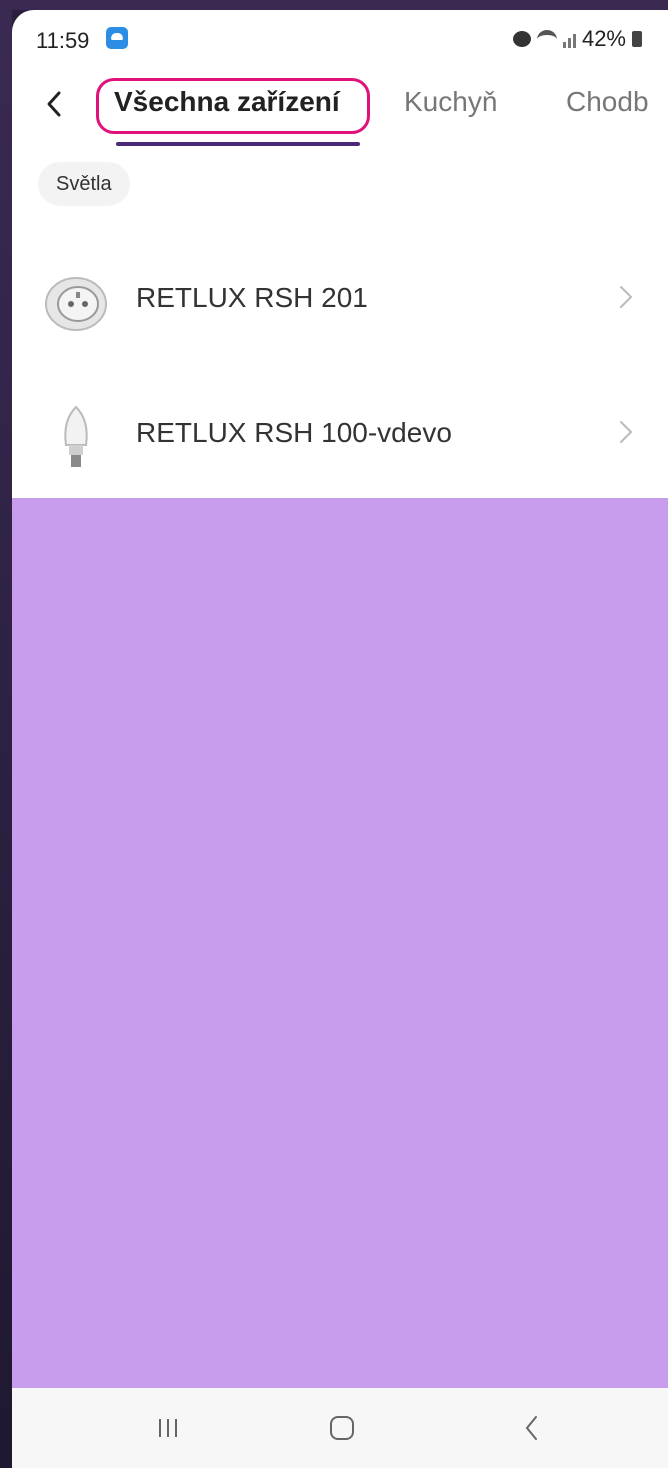 The height and width of the screenshot is (1468, 668). I want to click on battery-percent: 42%, so click(603, 38).